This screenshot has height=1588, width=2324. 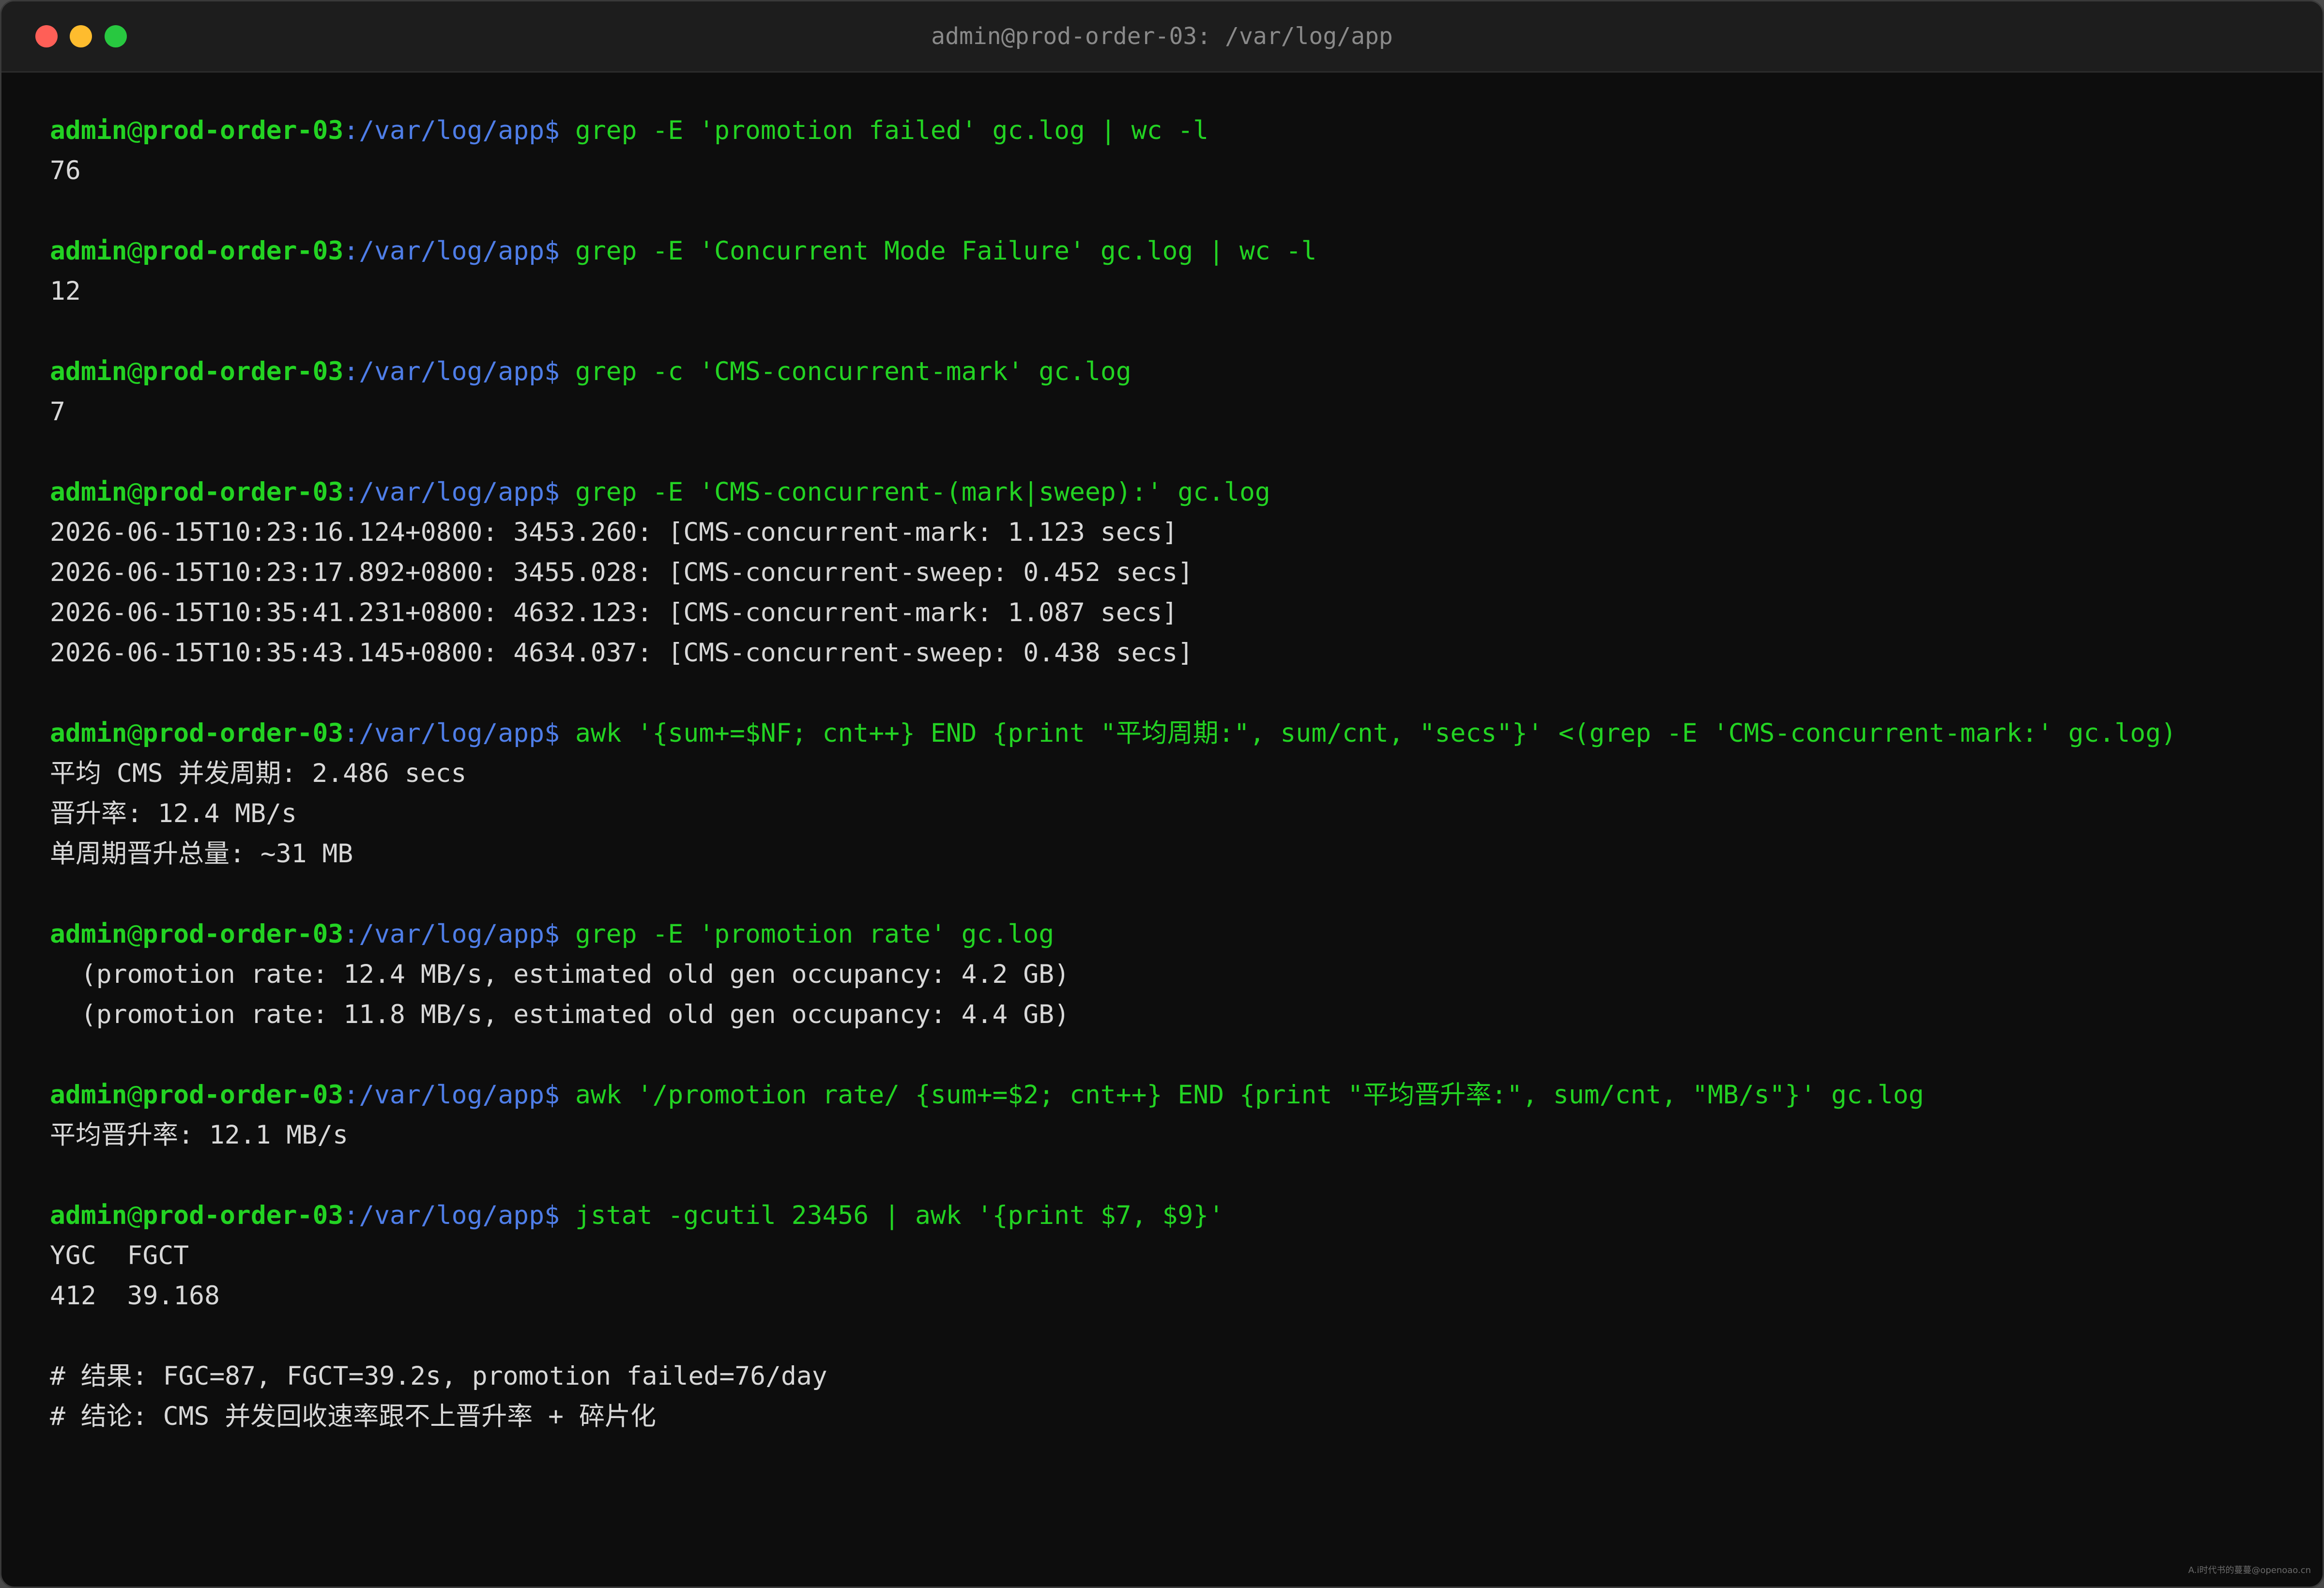 What do you see at coordinates (2250, 1570) in the screenshot?
I see `watermark: A.i时代书的蔓蔓@openoao.cn` at bounding box center [2250, 1570].